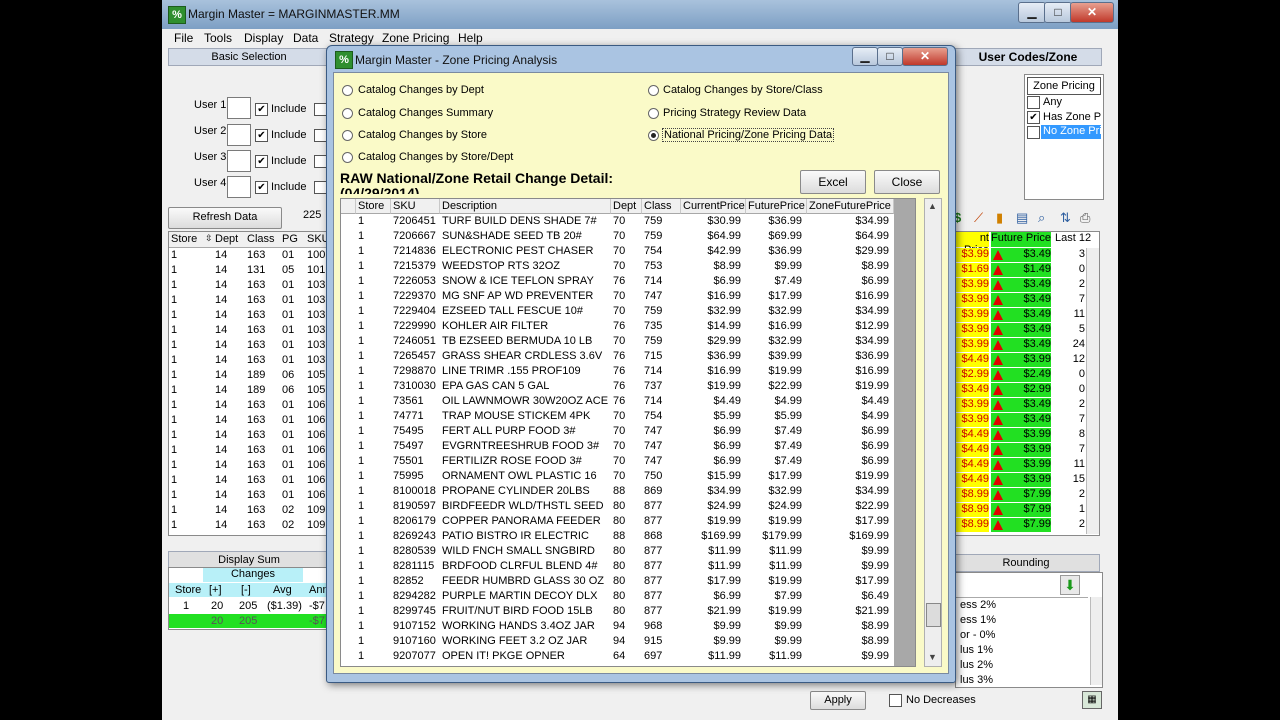  Describe the element at coordinates (1075, 239) in the screenshot. I see `right-header-last-12: Last 12` at that location.